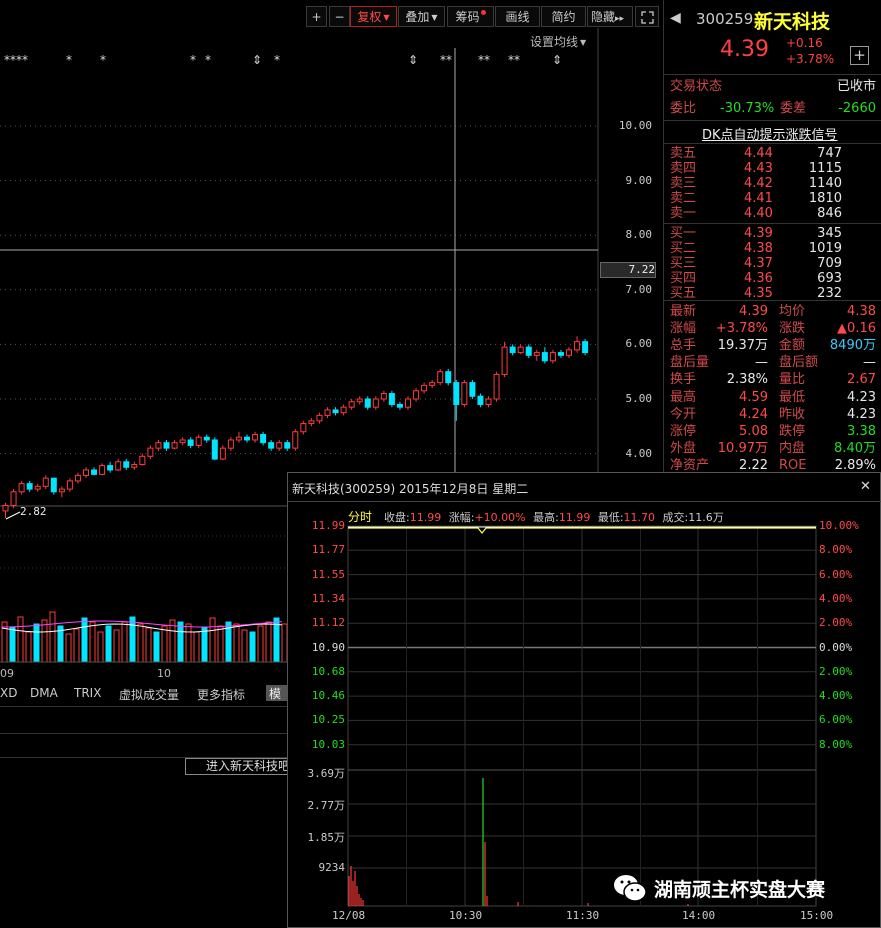 The width and height of the screenshot is (881, 928). I want to click on stat-value: 5.08, so click(753, 431).